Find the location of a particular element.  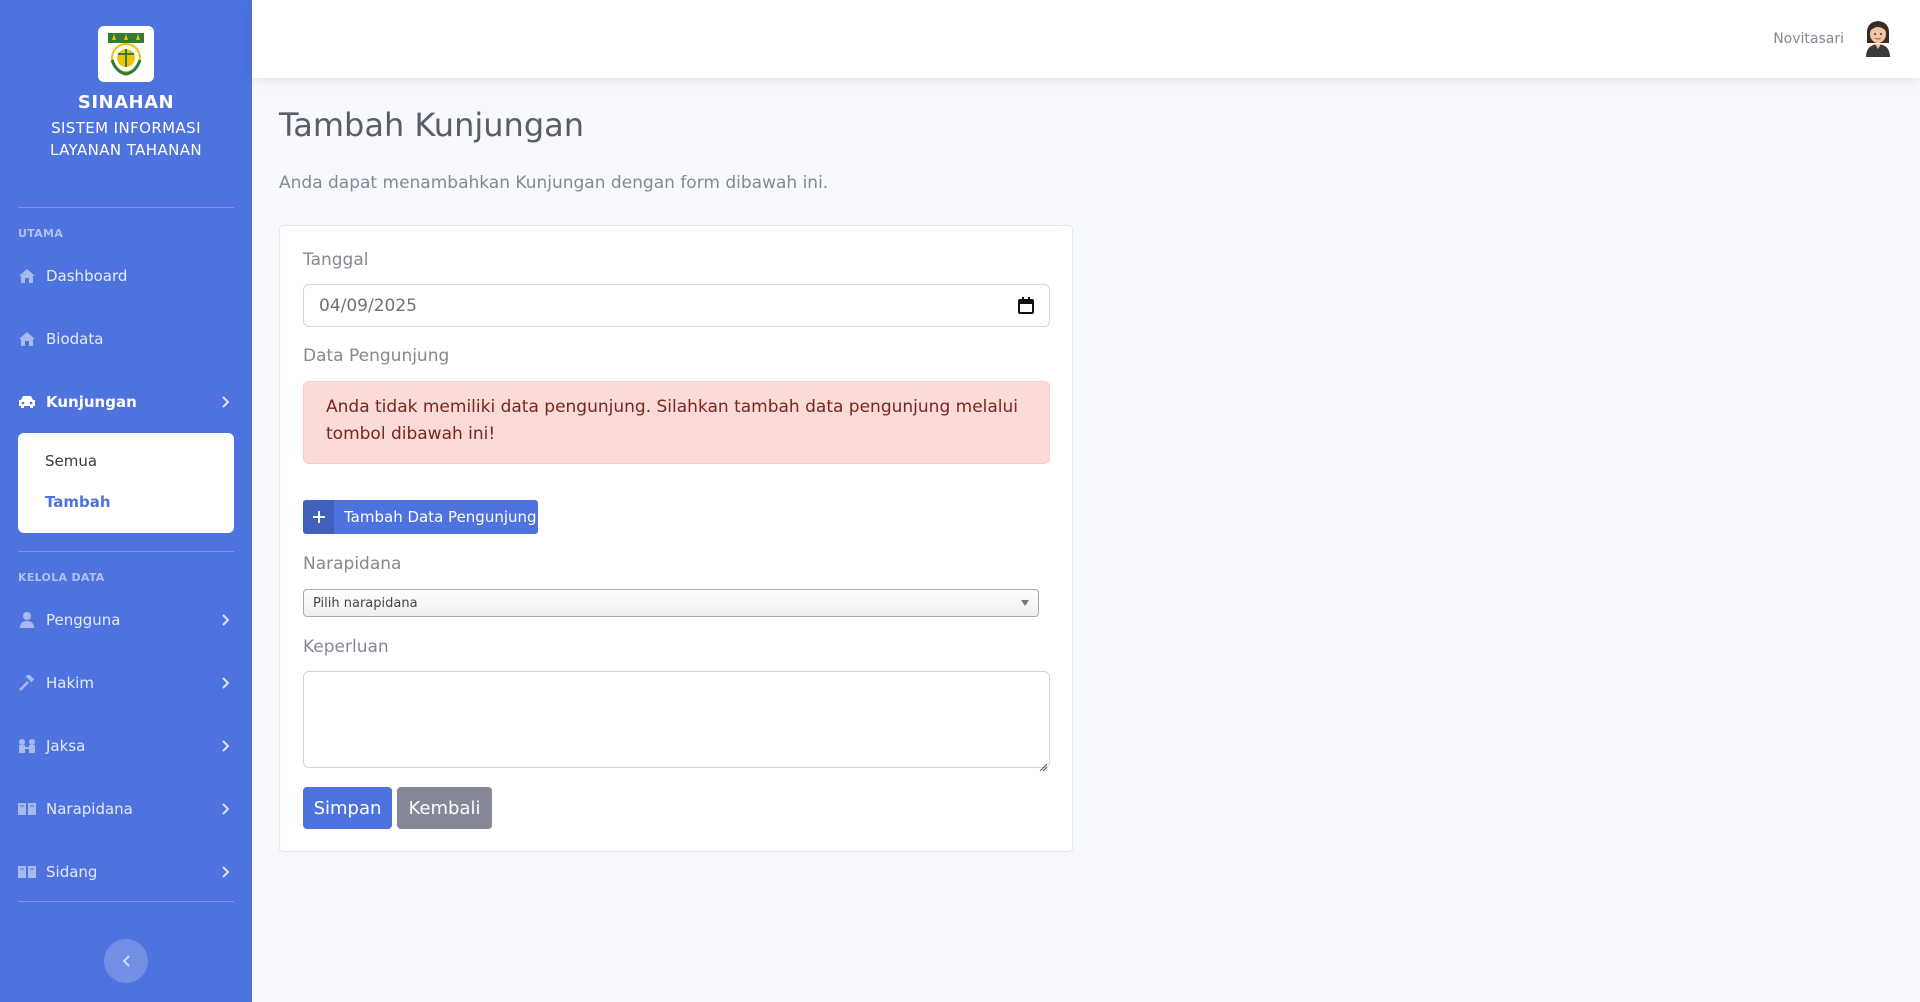

sidebar-item-kunjungan: Kunjungan is located at coordinates (126, 402).